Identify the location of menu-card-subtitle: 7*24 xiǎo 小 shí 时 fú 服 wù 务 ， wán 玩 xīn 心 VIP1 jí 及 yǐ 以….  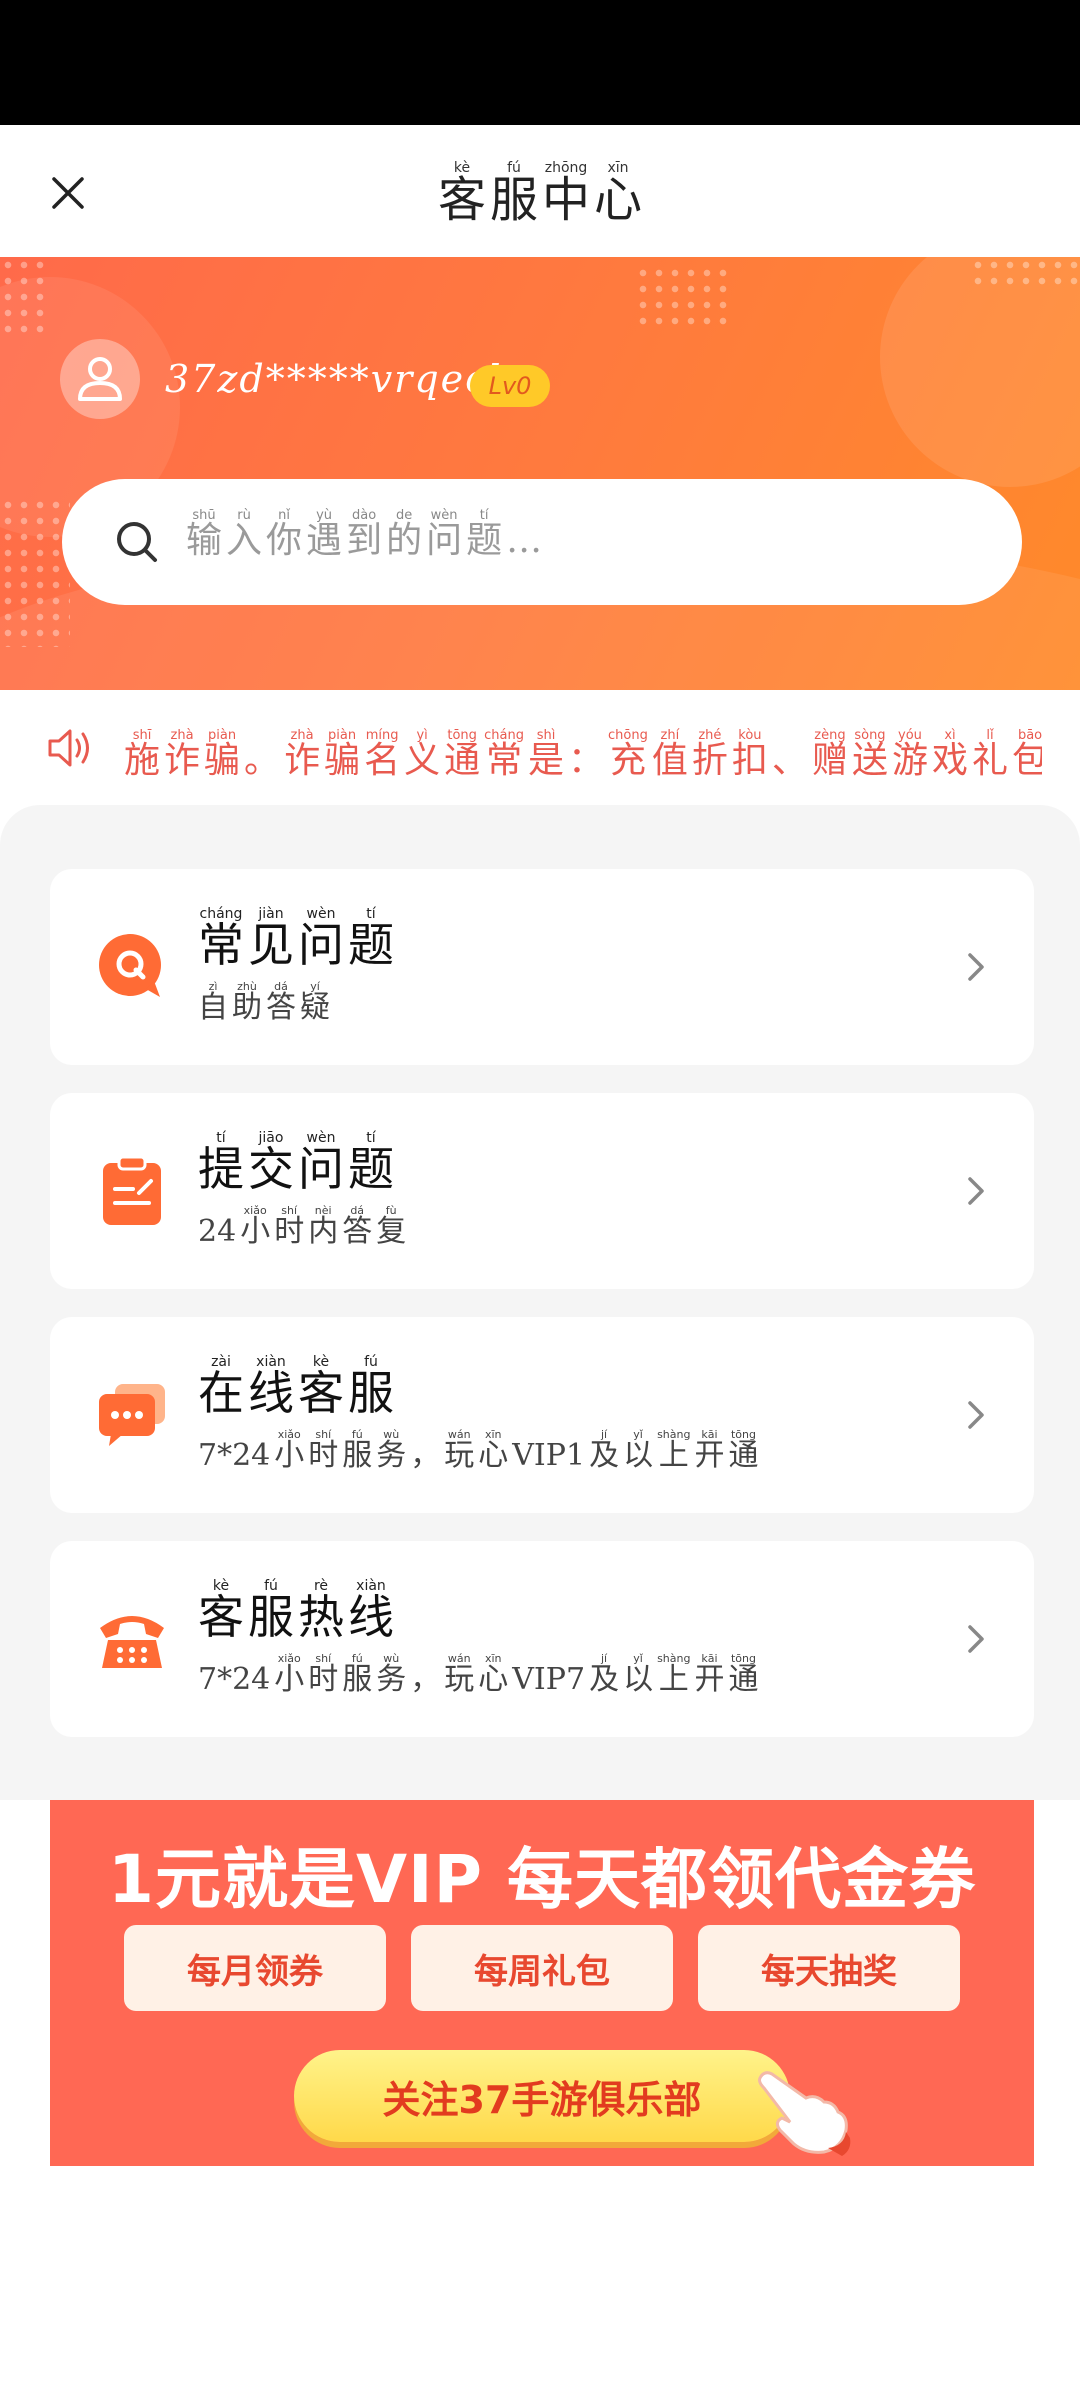
(478, 1450).